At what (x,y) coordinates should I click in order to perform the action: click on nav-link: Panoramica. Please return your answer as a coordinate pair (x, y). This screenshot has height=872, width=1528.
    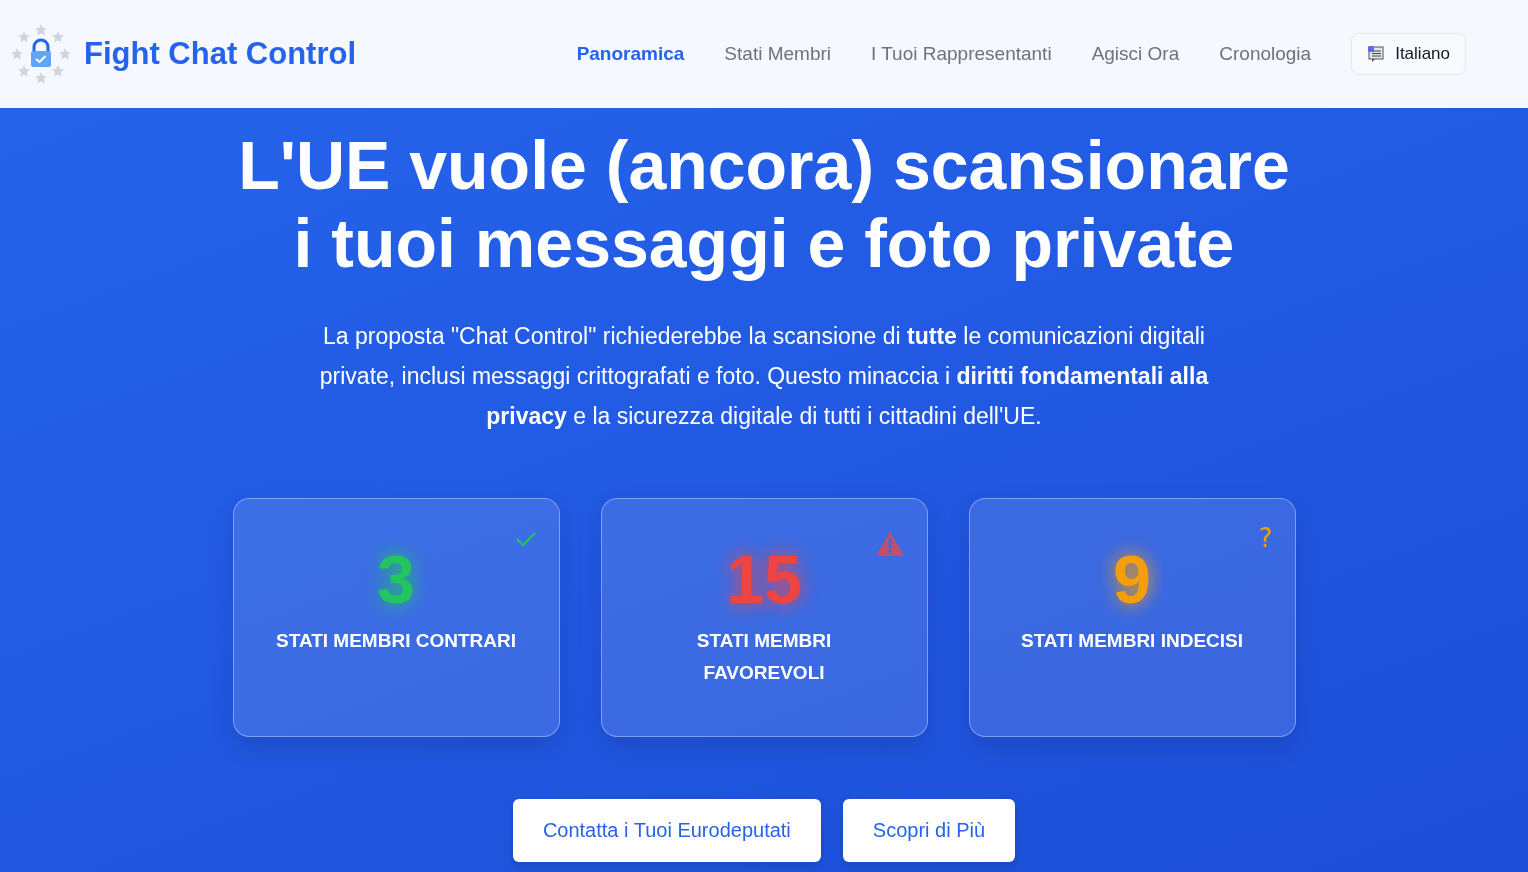
    Looking at the image, I should click on (630, 54).